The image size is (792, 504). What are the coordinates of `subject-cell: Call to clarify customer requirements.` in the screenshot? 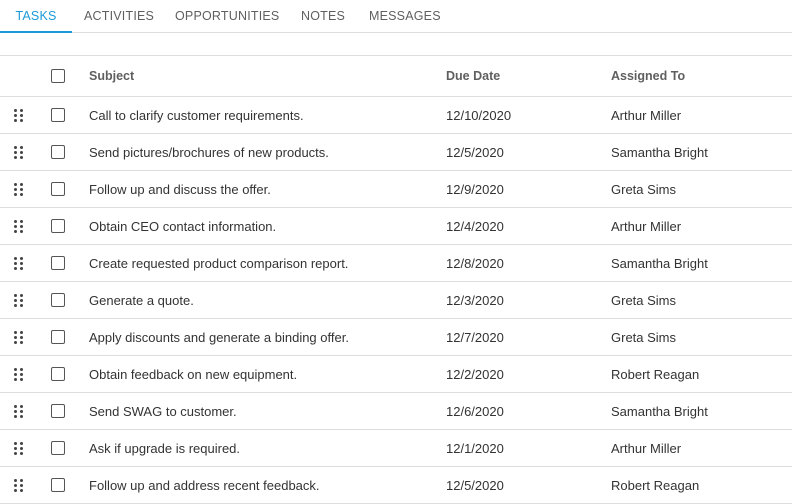 It's located at (196, 115).